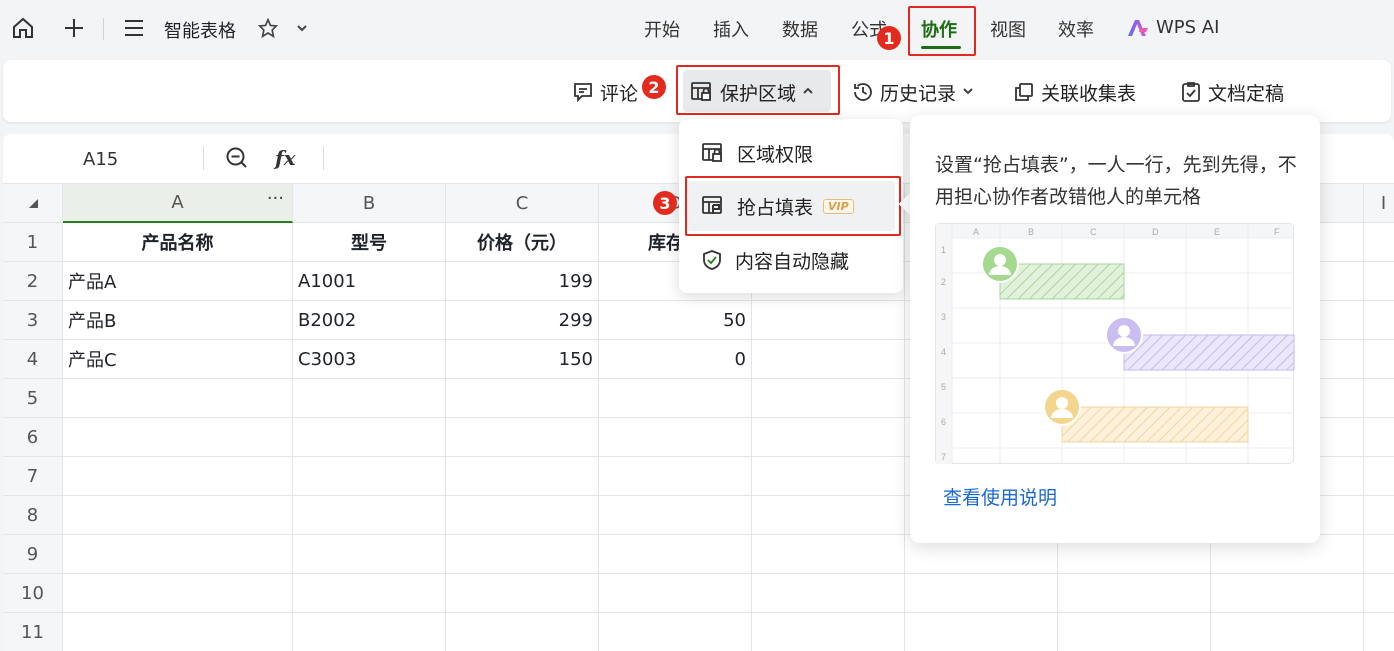 The image size is (1394, 651). I want to click on column-header: C, so click(522, 203).